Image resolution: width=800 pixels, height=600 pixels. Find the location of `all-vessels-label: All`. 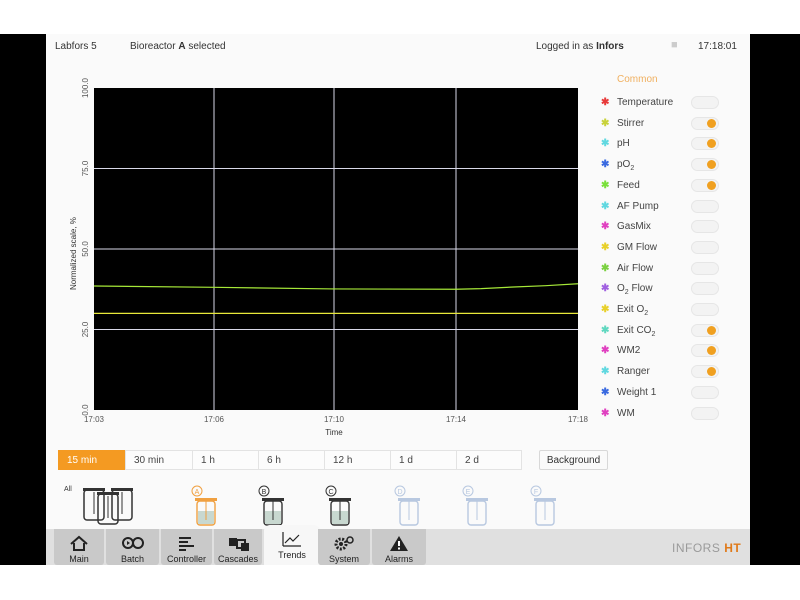

all-vessels-label: All is located at coordinates (68, 489).